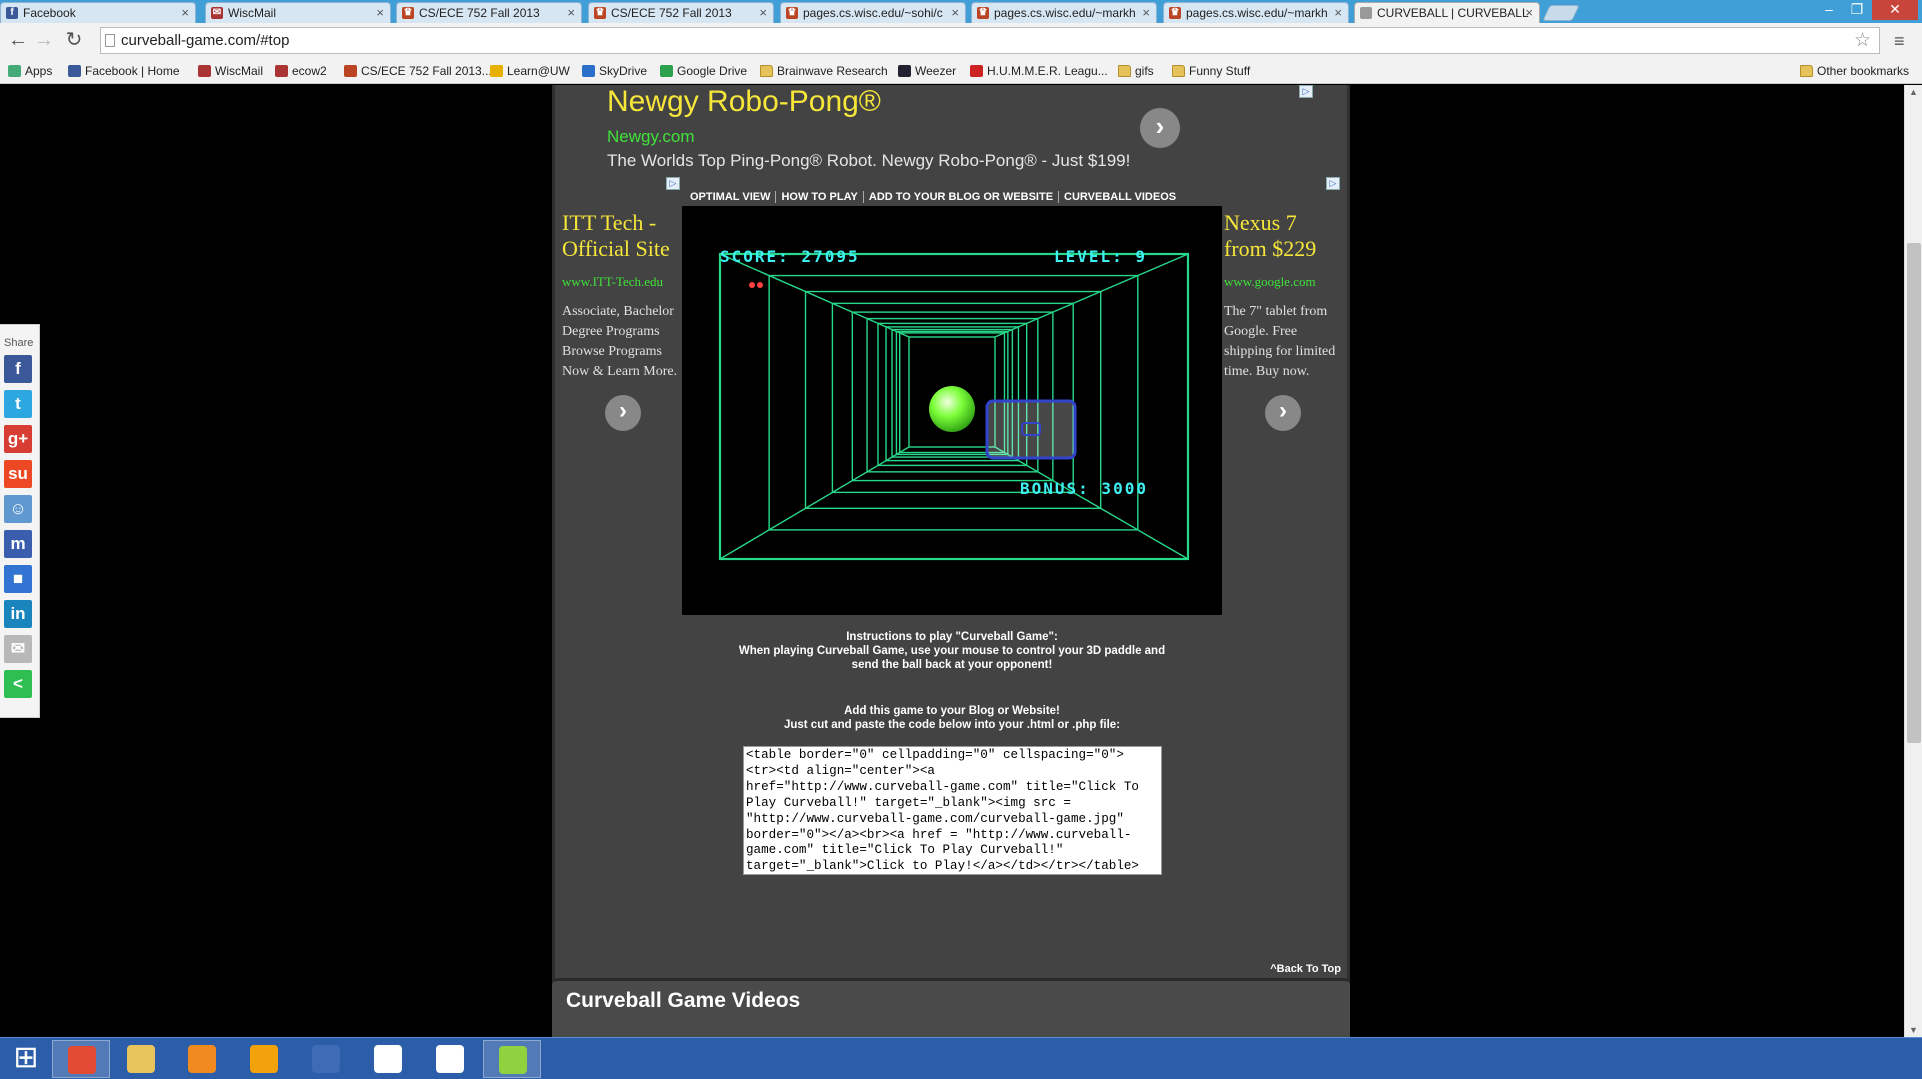 This screenshot has height=1079, width=1922. Describe the element at coordinates (744, 102) in the screenshot. I see `top-ad-title: Newgy Robo-Pong®` at that location.